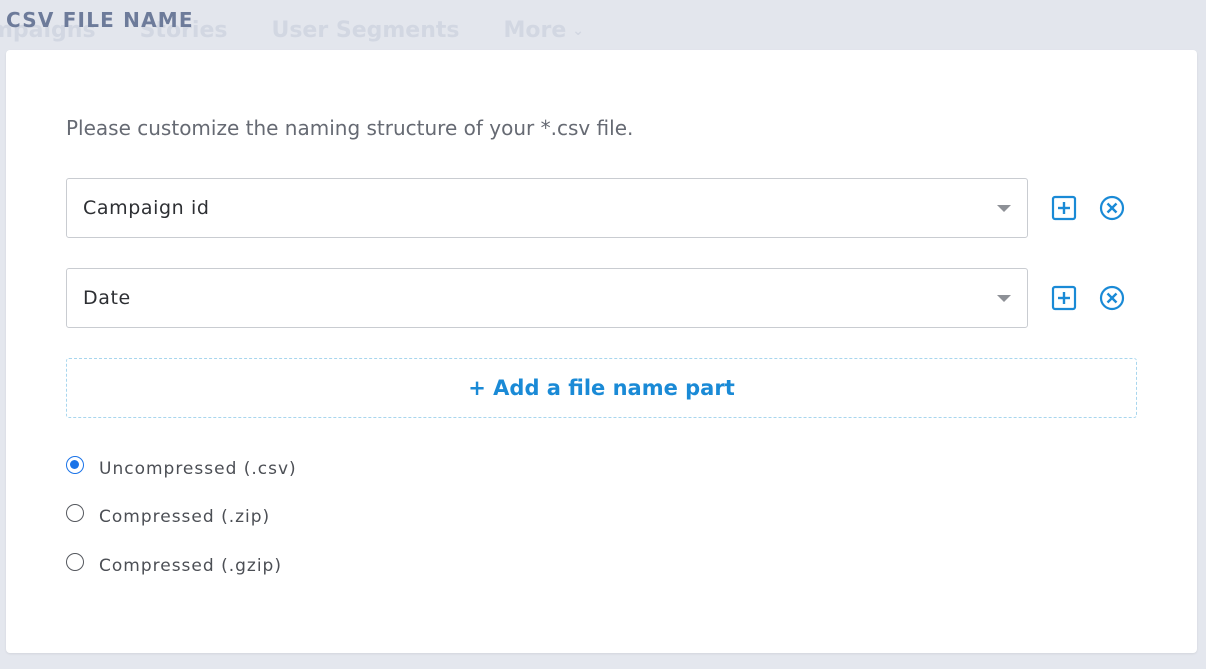 This screenshot has width=1206, height=669. I want to click on nav-item-more: More ⌄, so click(544, 30).